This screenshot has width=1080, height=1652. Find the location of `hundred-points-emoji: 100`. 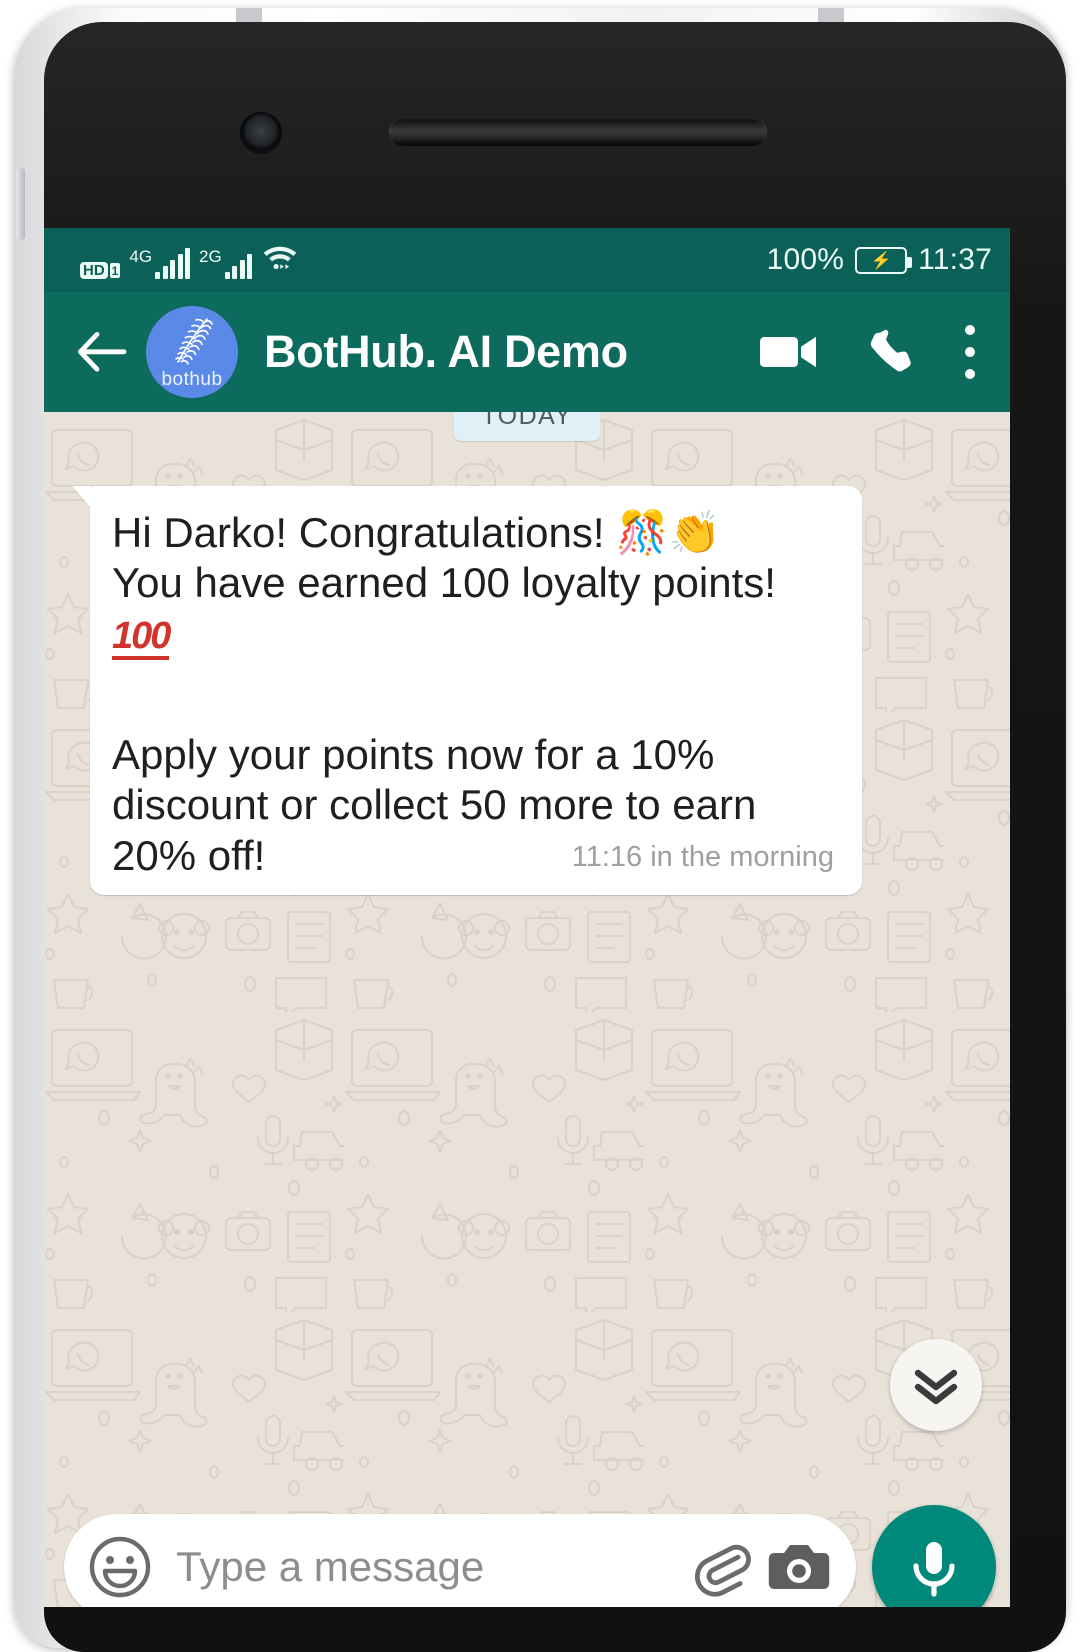

hundred-points-emoji: 100 is located at coordinates (141, 638).